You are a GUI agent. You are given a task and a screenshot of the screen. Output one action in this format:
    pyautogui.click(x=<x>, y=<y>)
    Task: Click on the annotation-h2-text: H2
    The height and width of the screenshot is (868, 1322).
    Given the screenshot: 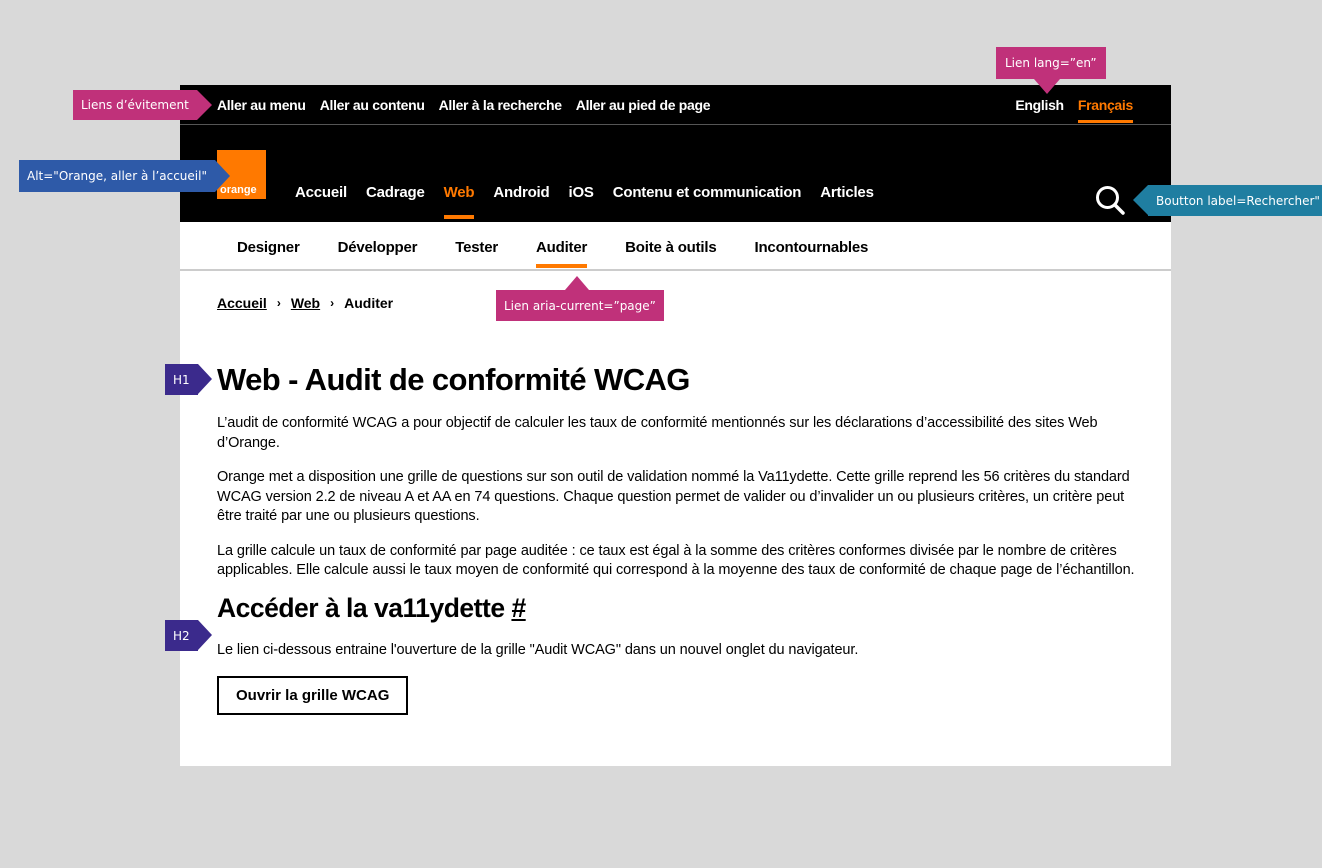 What is the action you would take?
    pyautogui.click(x=181, y=635)
    